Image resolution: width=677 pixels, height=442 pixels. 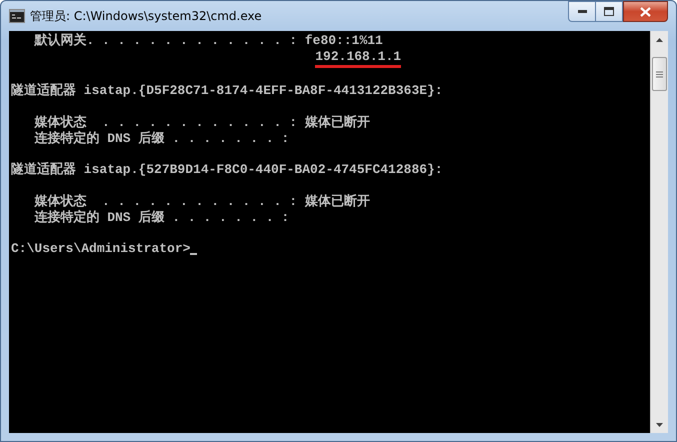 I want to click on window-title: 管理员: C:\Windows\system32\cmd.exe, so click(x=146, y=16).